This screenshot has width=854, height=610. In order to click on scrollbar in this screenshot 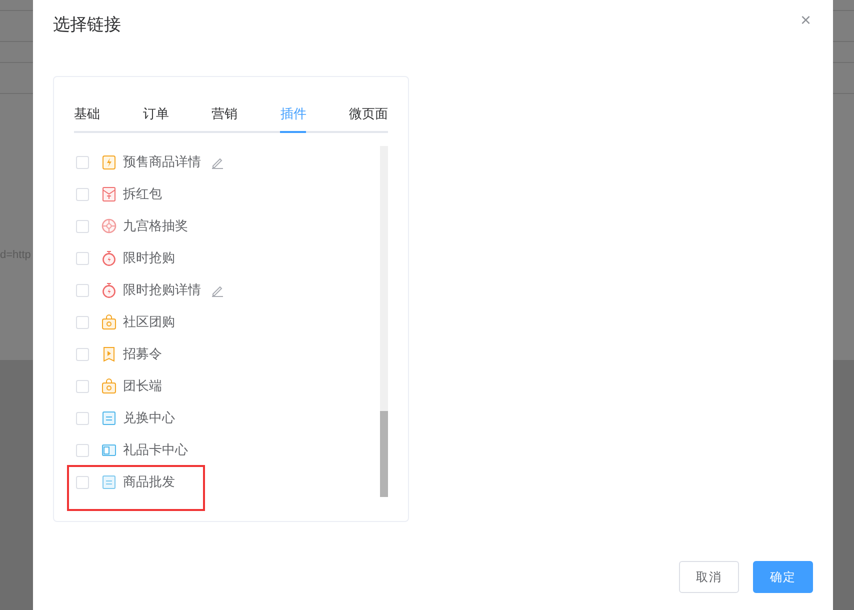, I will do `click(384, 321)`.